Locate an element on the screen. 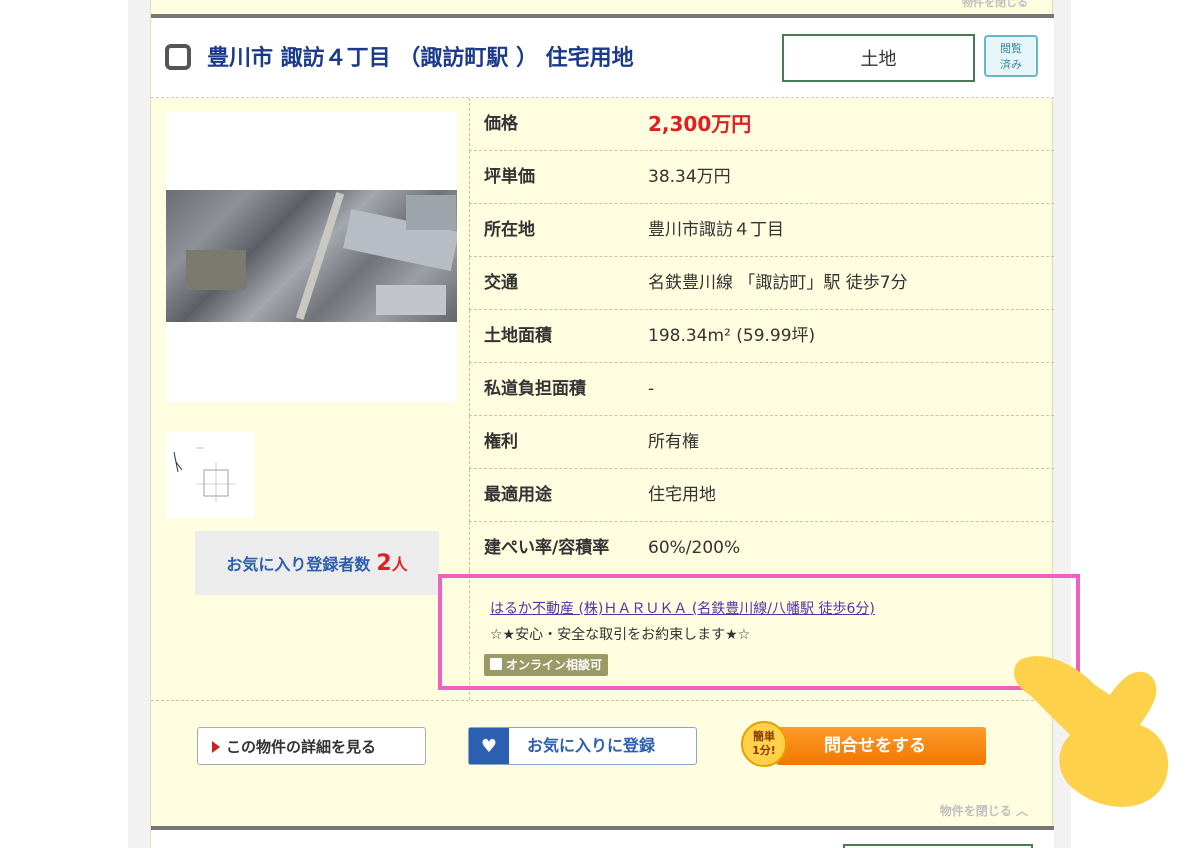 This screenshot has height=848, width=1200. favorites-count: 2 is located at coordinates (384, 563).